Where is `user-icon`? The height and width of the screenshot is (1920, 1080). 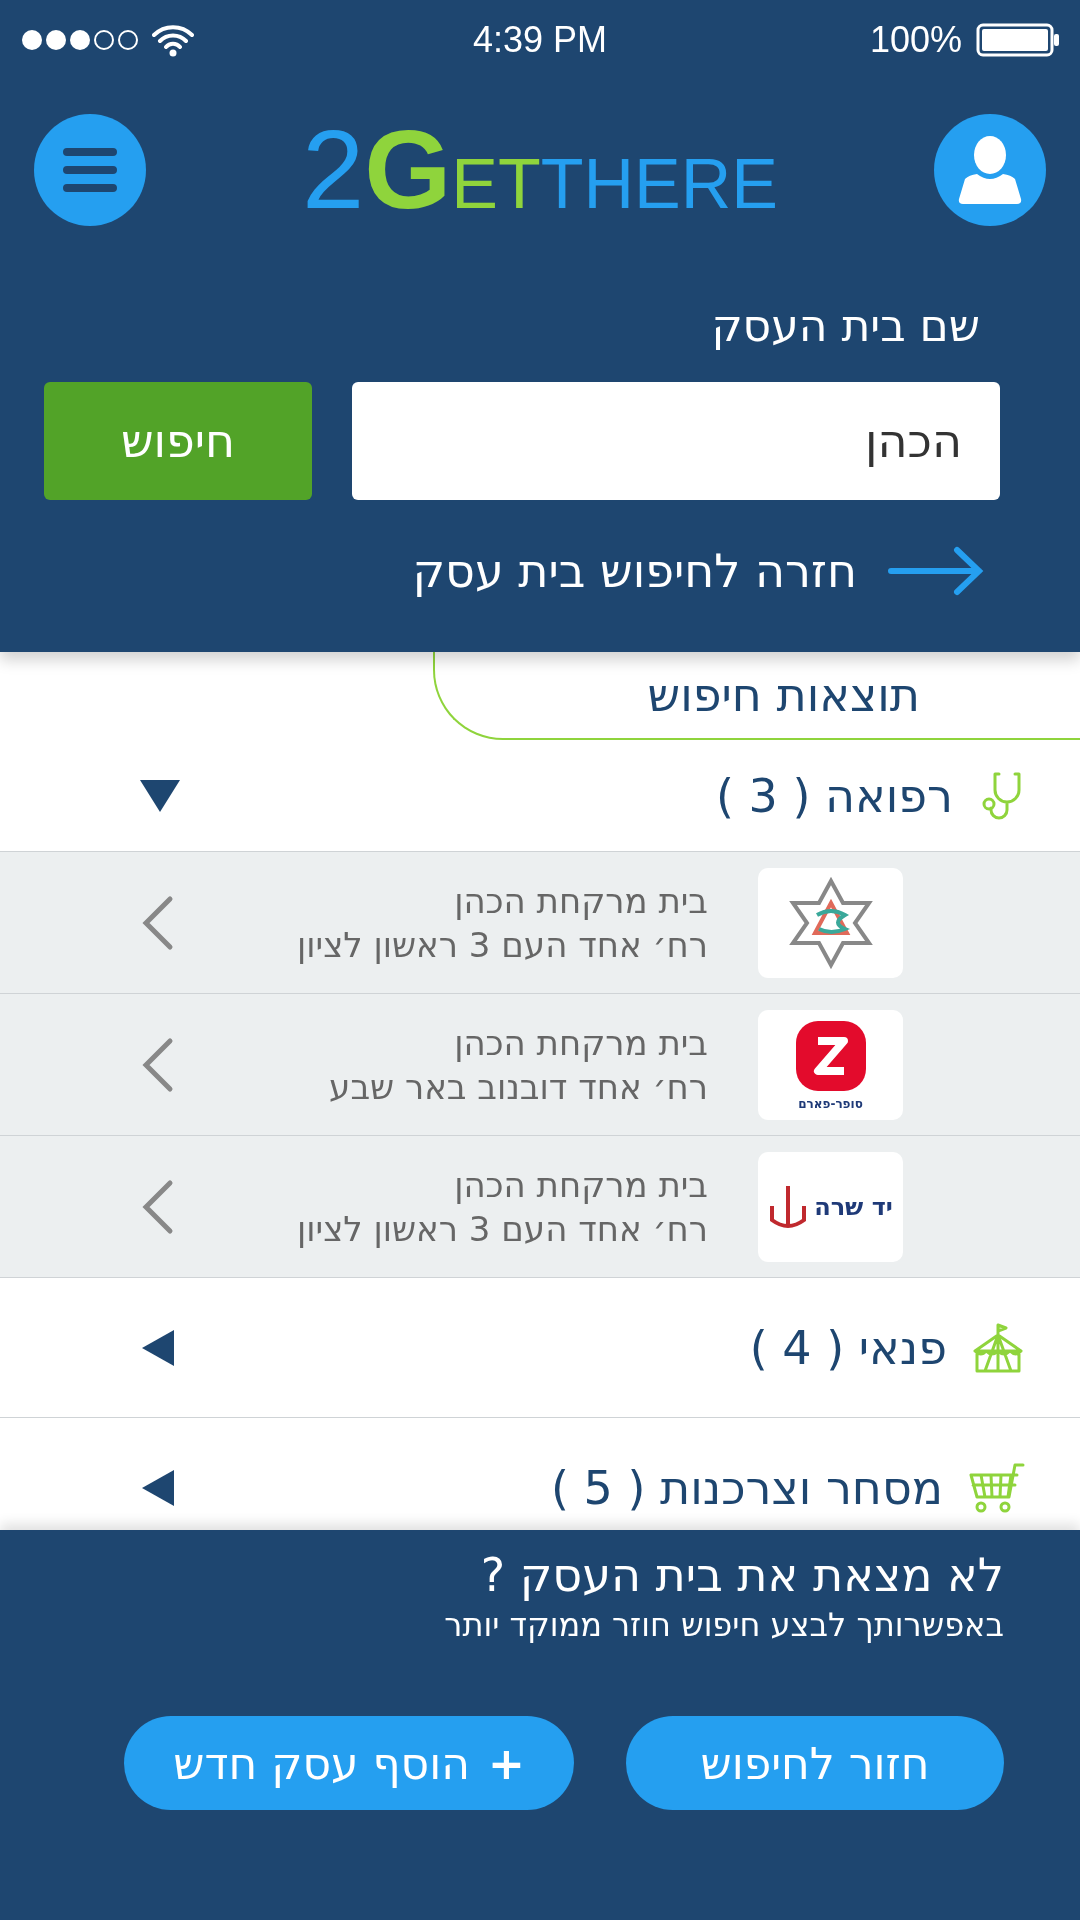 user-icon is located at coordinates (990, 170).